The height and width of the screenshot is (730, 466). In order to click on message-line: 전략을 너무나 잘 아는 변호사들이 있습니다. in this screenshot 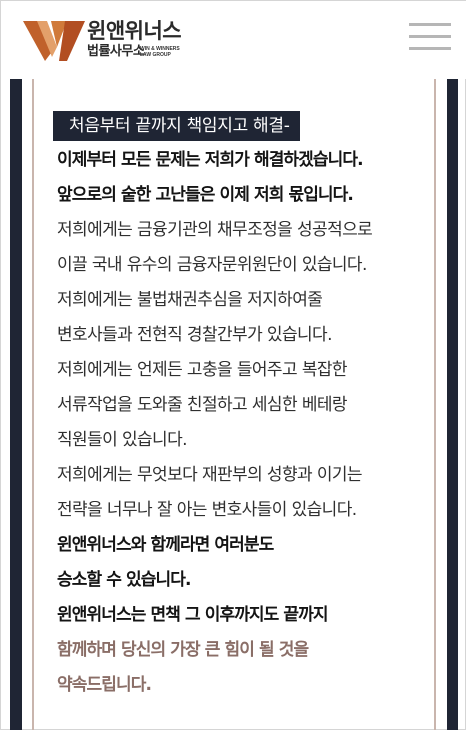, I will do `click(207, 510)`.